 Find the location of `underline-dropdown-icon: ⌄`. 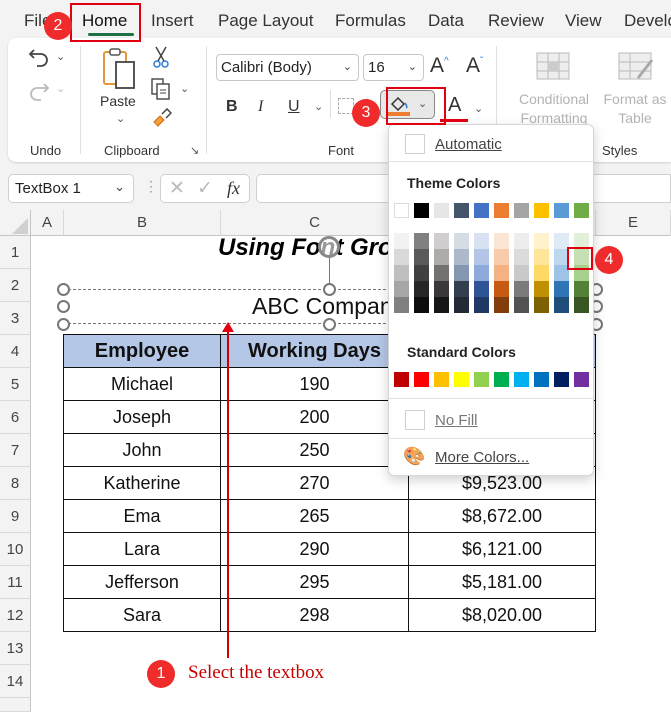

underline-dropdown-icon: ⌄ is located at coordinates (318, 106).